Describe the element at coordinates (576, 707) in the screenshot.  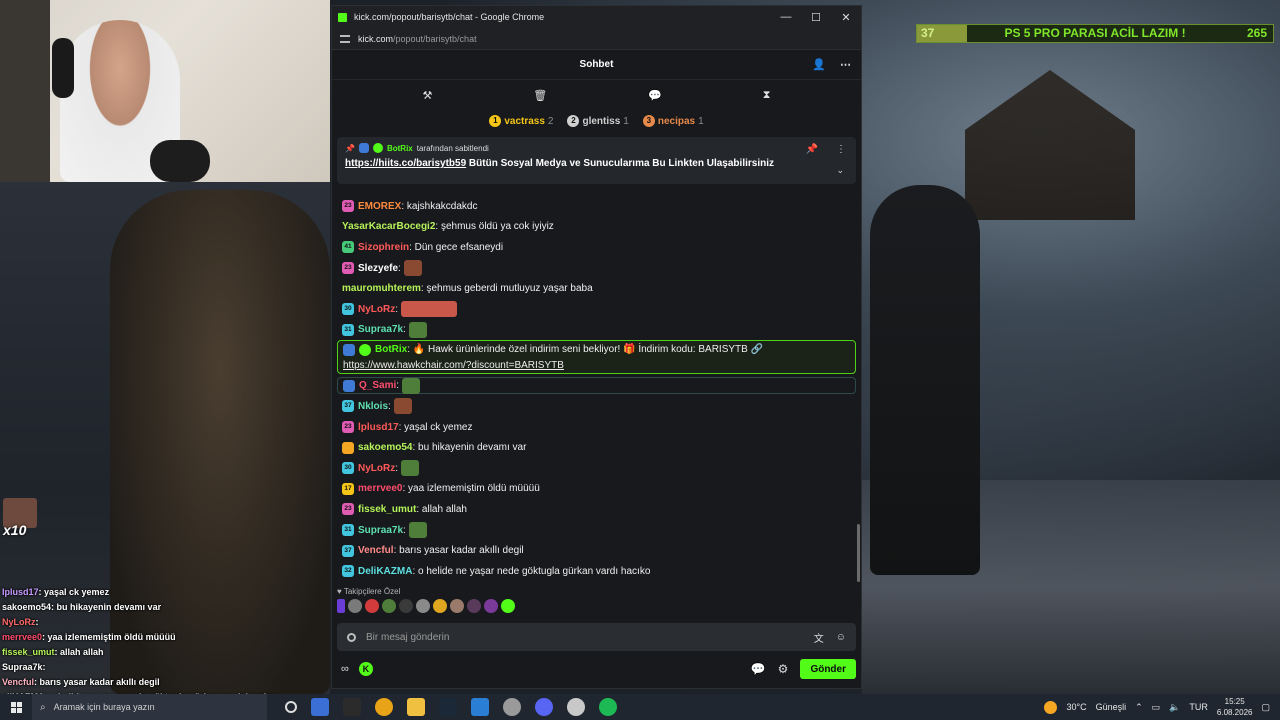
I see `chrome-active-icon` at that location.